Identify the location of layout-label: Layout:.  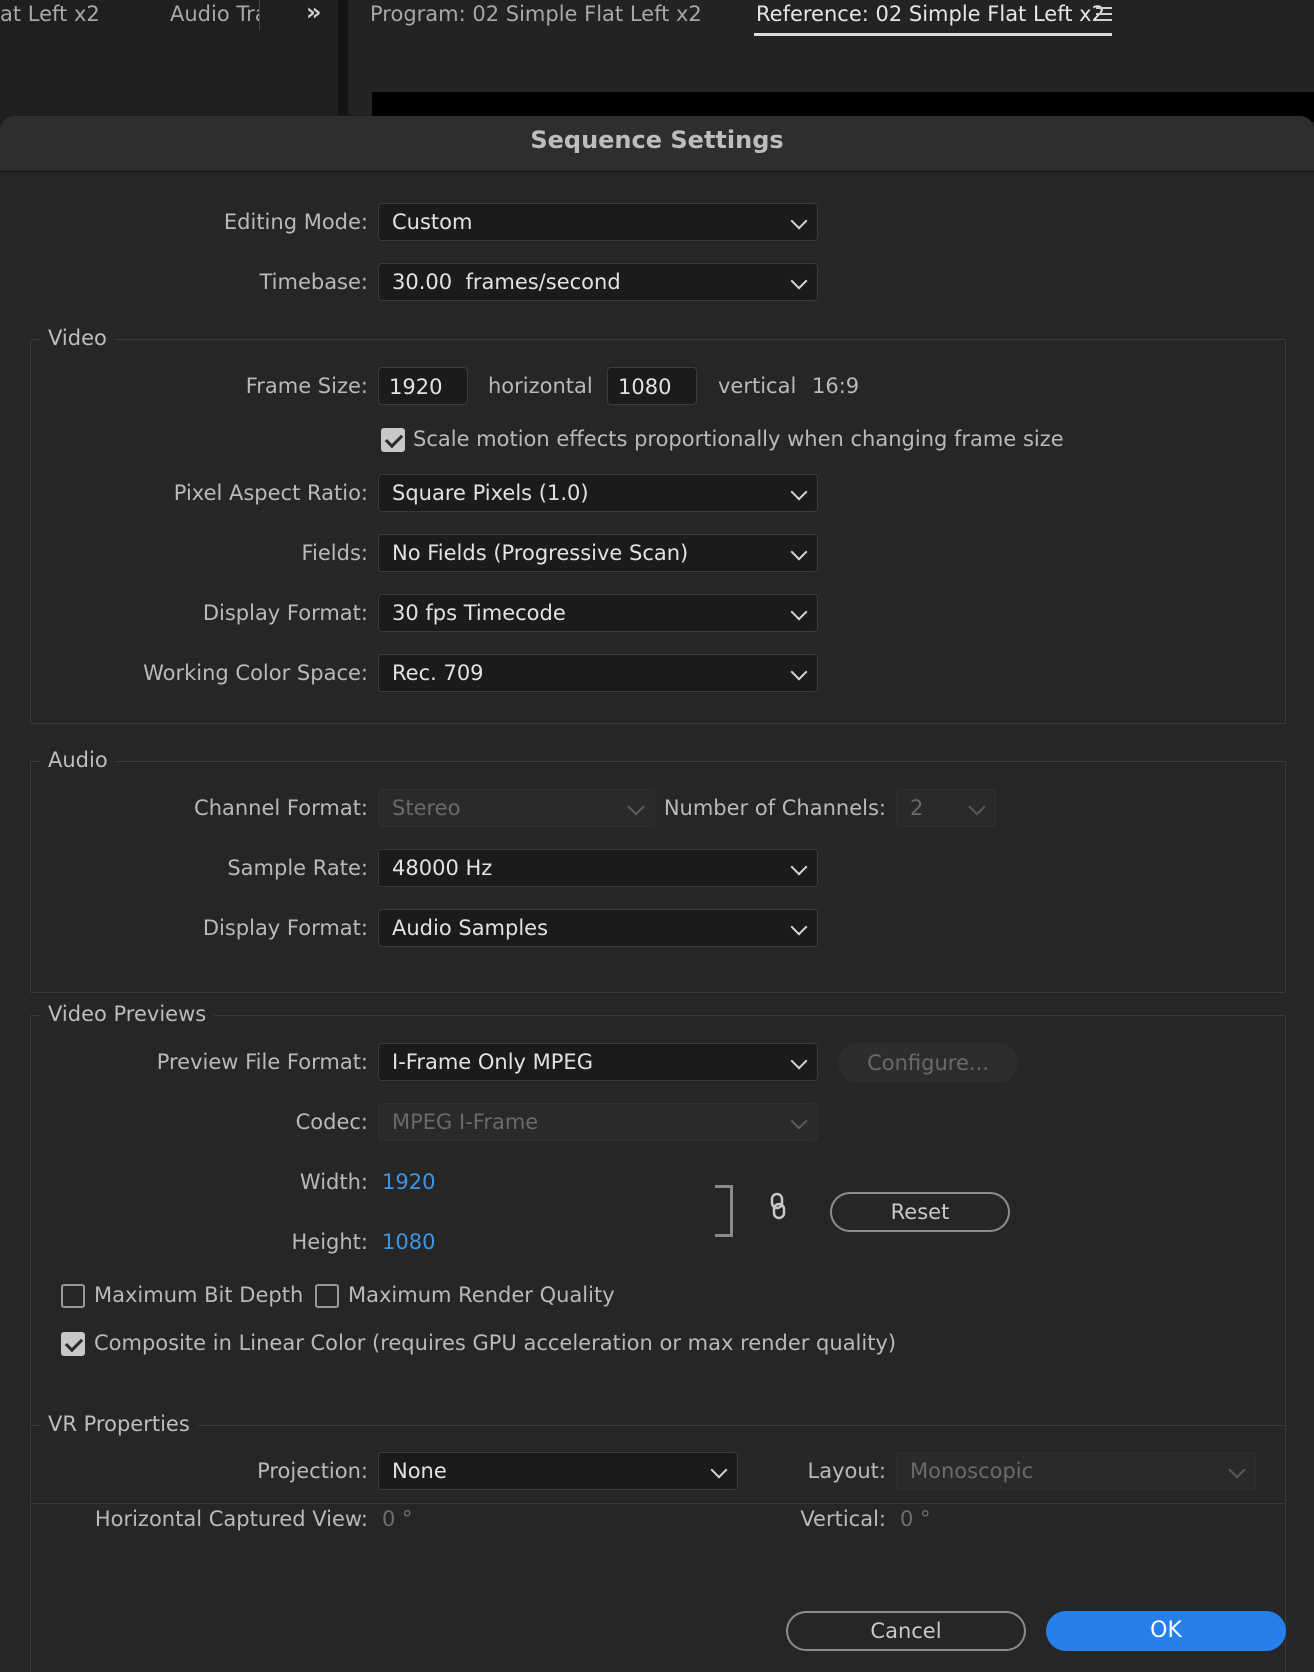
(846, 1471).